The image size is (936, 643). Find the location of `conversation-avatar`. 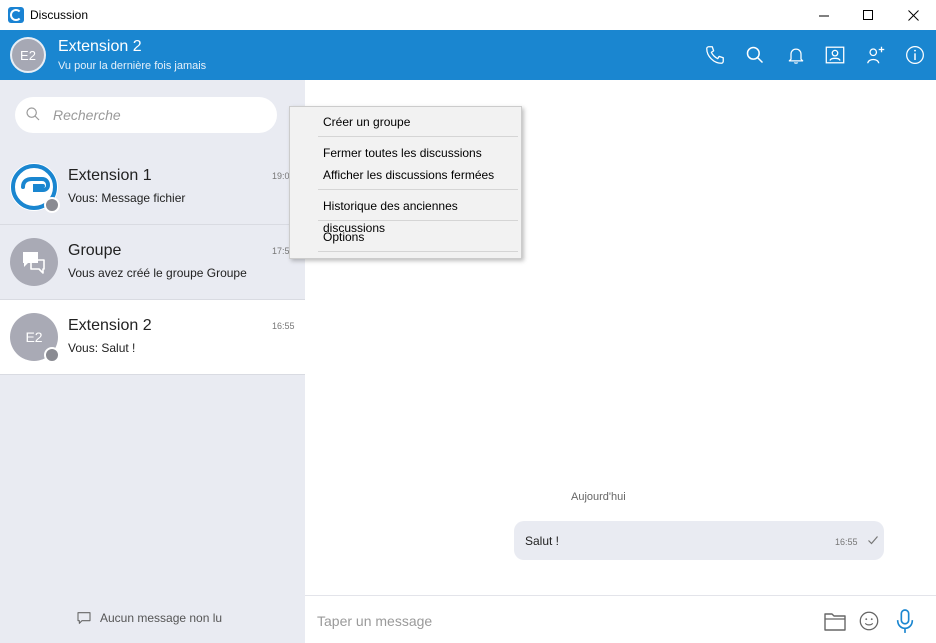

conversation-avatar is located at coordinates (34, 262).